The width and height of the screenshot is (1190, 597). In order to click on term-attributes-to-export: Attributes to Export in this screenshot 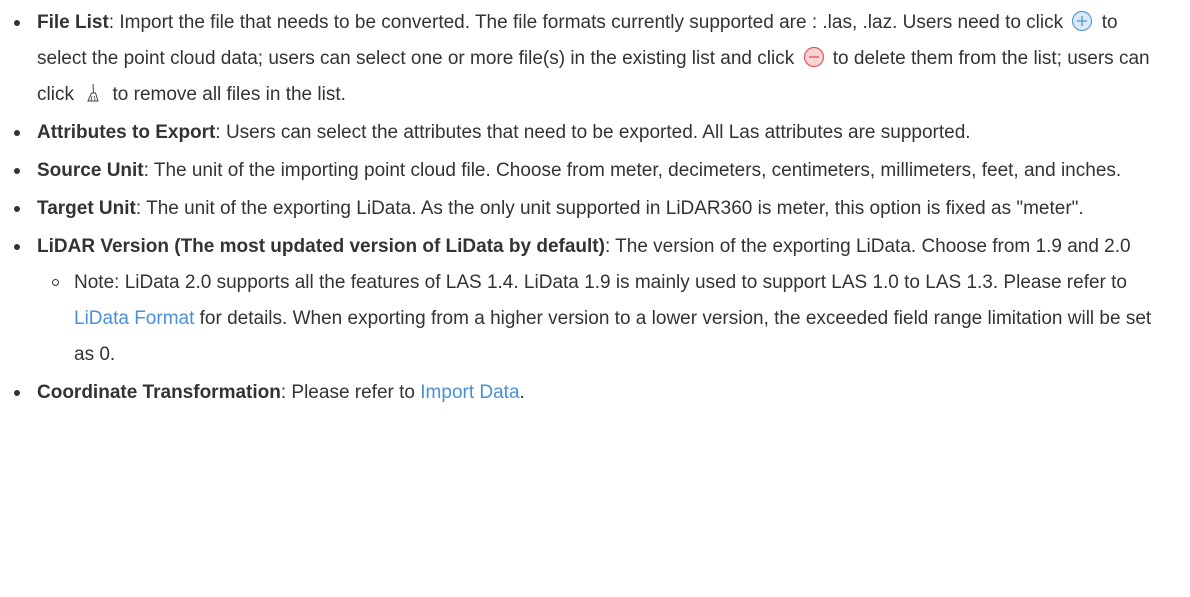, I will do `click(126, 132)`.